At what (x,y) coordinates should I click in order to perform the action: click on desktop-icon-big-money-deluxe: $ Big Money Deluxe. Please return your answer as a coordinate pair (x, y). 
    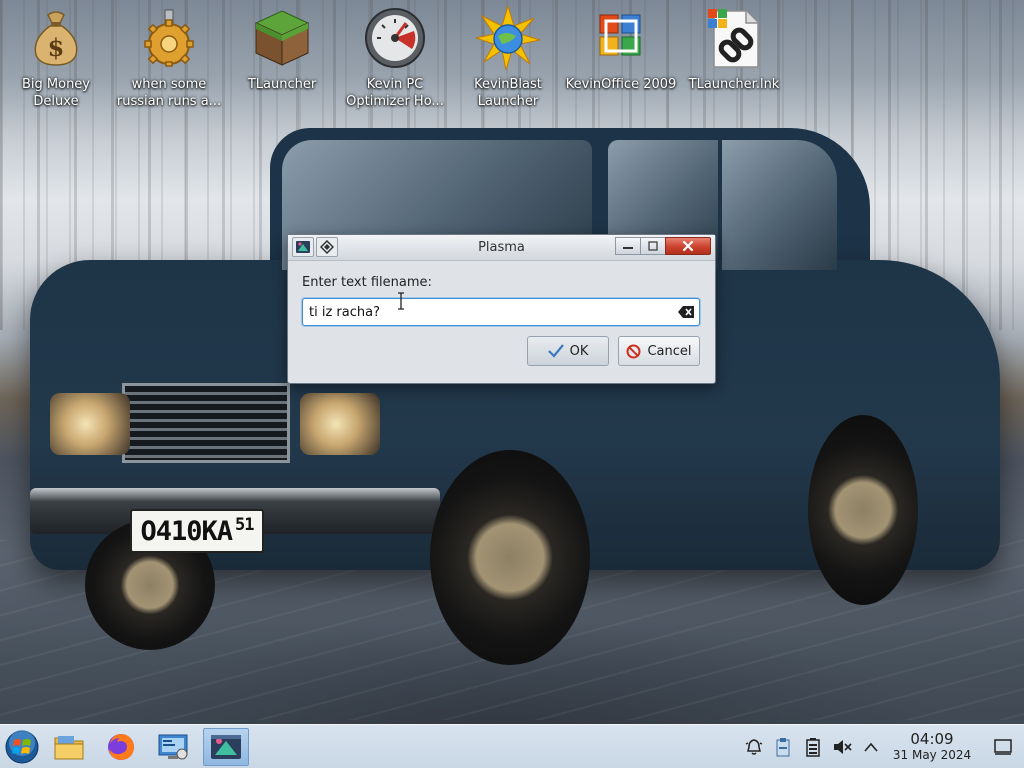
    Looking at the image, I should click on (56, 61).